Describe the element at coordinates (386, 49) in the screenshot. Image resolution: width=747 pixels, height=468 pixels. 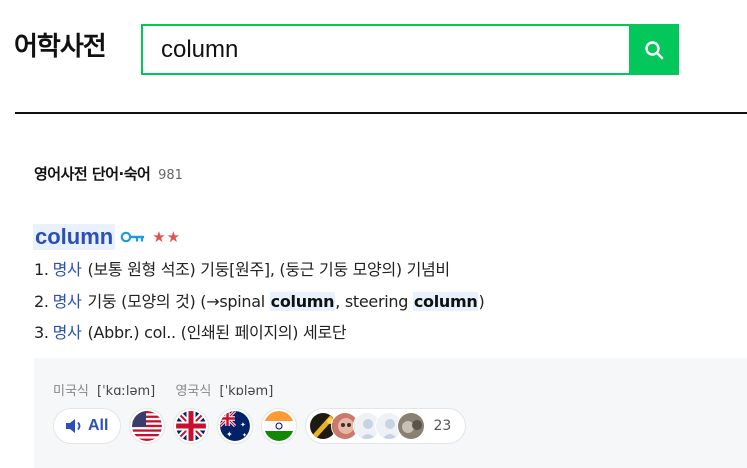
I see `search-input` at that location.